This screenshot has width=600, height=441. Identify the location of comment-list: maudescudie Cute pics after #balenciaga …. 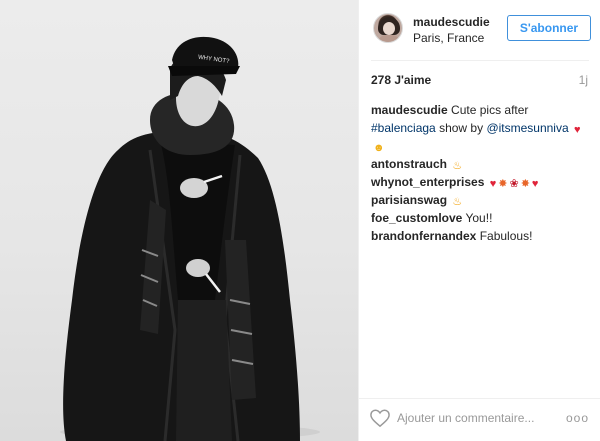
(482, 173).